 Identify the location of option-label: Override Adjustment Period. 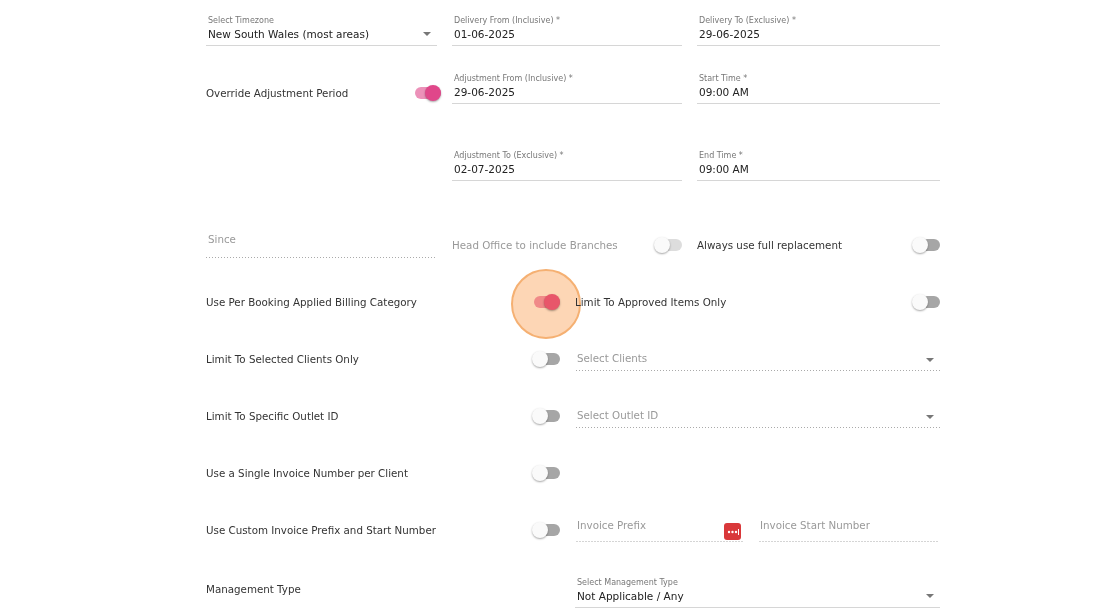
(277, 92).